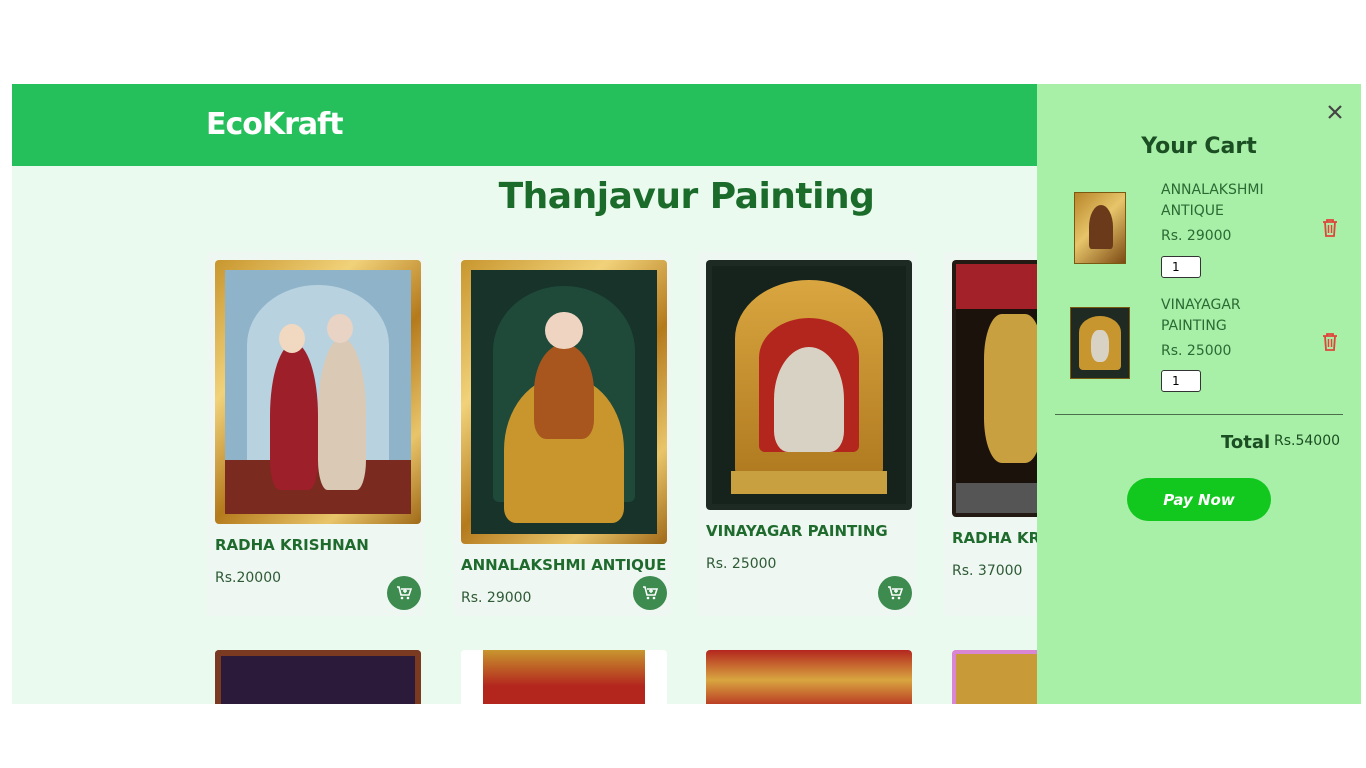  Describe the element at coordinates (275, 124) in the screenshot. I see `logo: EcoKraft` at that location.